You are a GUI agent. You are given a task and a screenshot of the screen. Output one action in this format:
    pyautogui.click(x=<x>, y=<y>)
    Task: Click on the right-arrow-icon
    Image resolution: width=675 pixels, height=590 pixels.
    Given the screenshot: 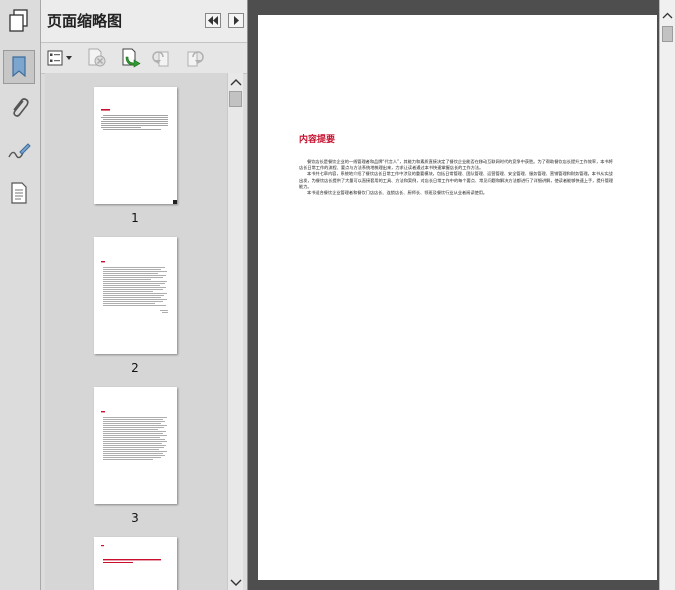 What is the action you would take?
    pyautogui.click(x=236, y=20)
    